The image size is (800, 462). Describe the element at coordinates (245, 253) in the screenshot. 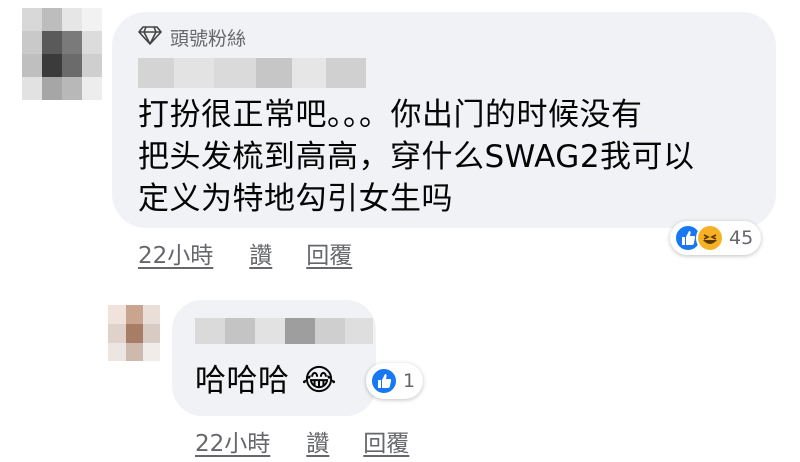

I see `comment-actions-main: 22小時 讚 回覆` at that location.